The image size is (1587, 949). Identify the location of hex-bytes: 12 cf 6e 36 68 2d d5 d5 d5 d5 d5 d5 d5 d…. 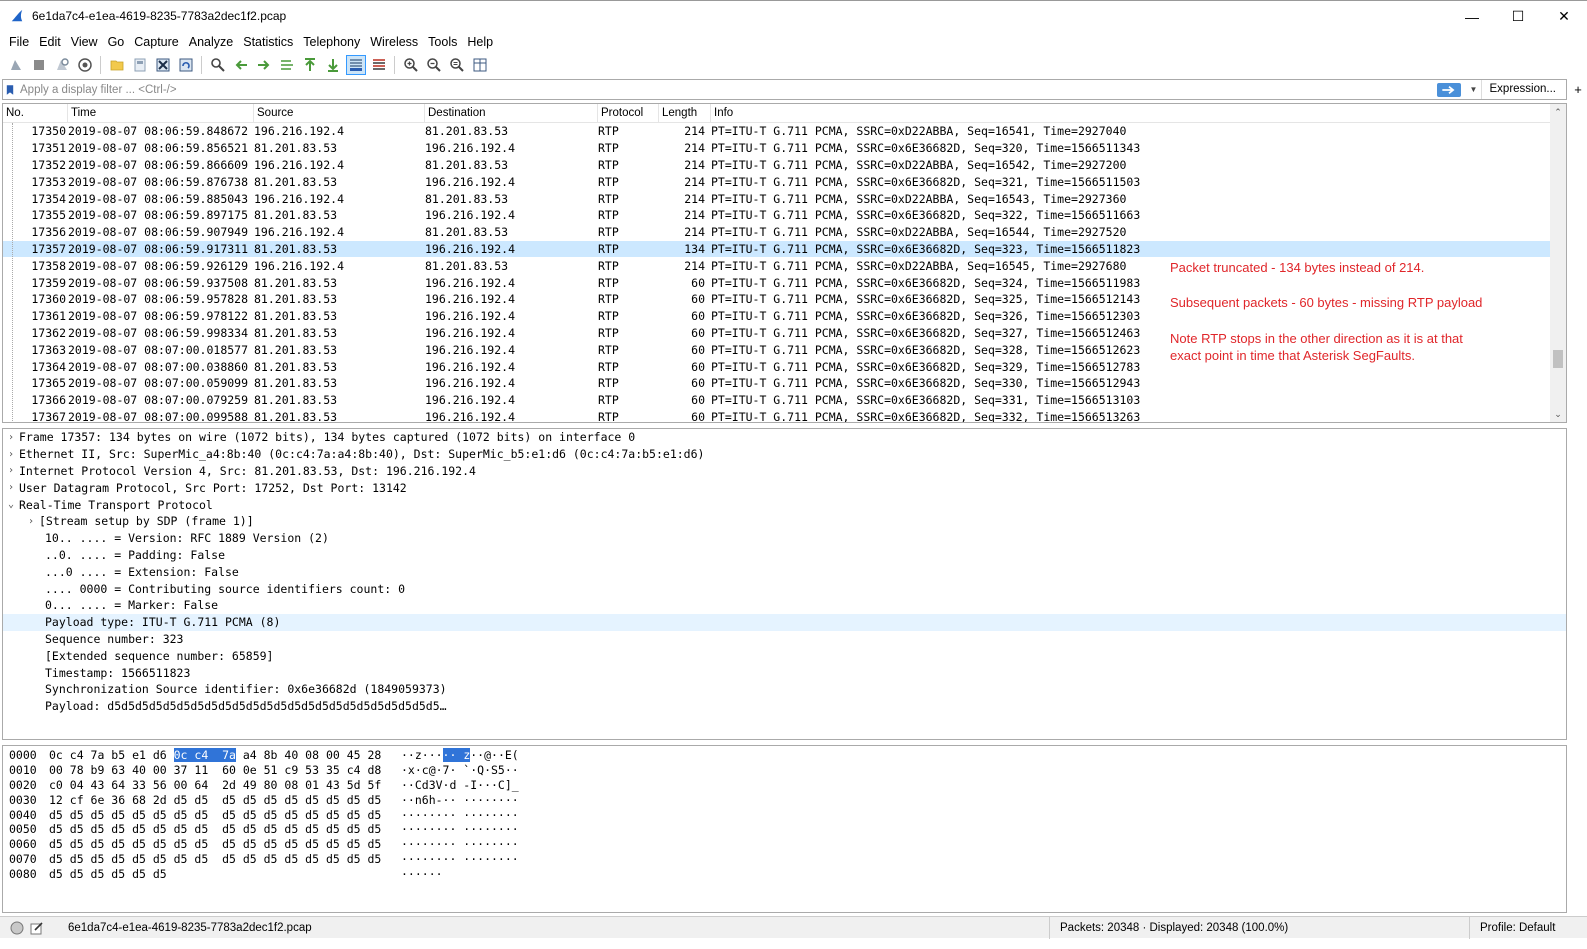
(225, 800).